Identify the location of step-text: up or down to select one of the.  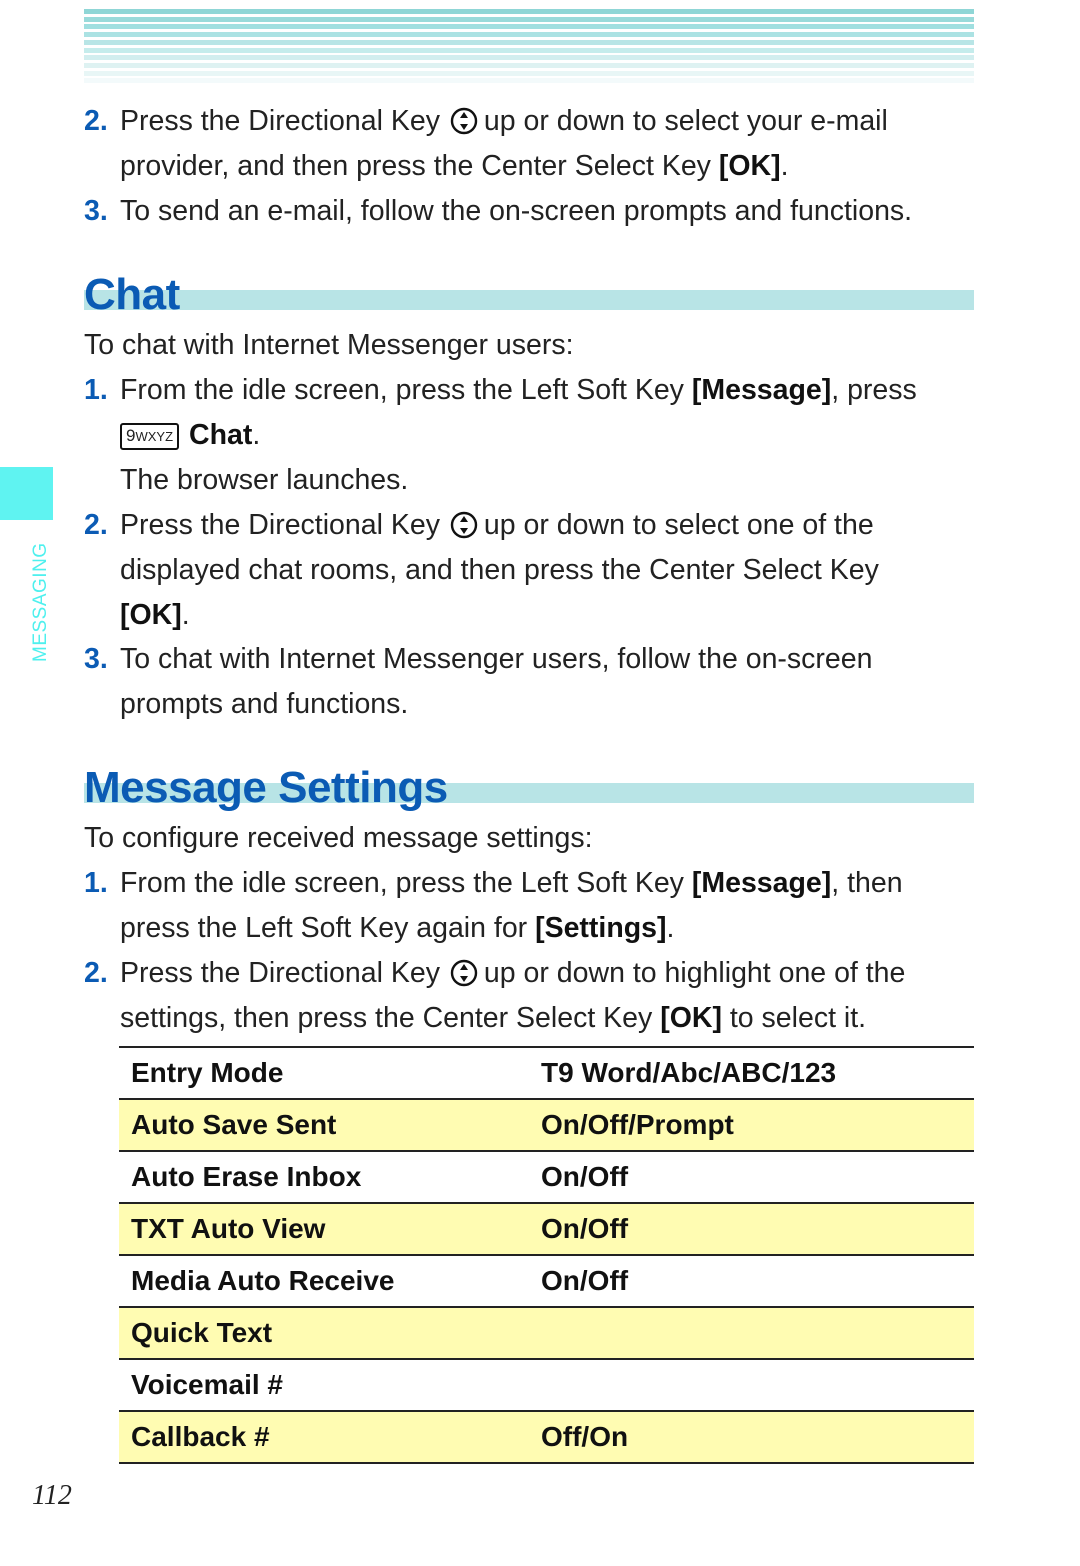
(678, 525).